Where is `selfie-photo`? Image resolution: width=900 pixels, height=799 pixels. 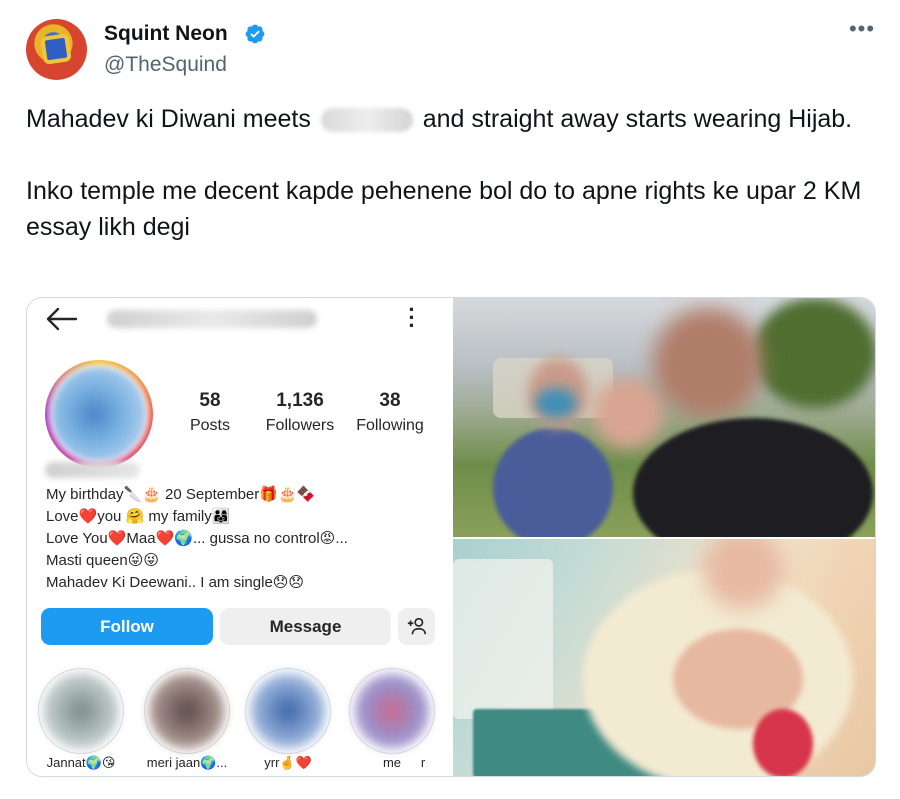
selfie-photo is located at coordinates (664, 417).